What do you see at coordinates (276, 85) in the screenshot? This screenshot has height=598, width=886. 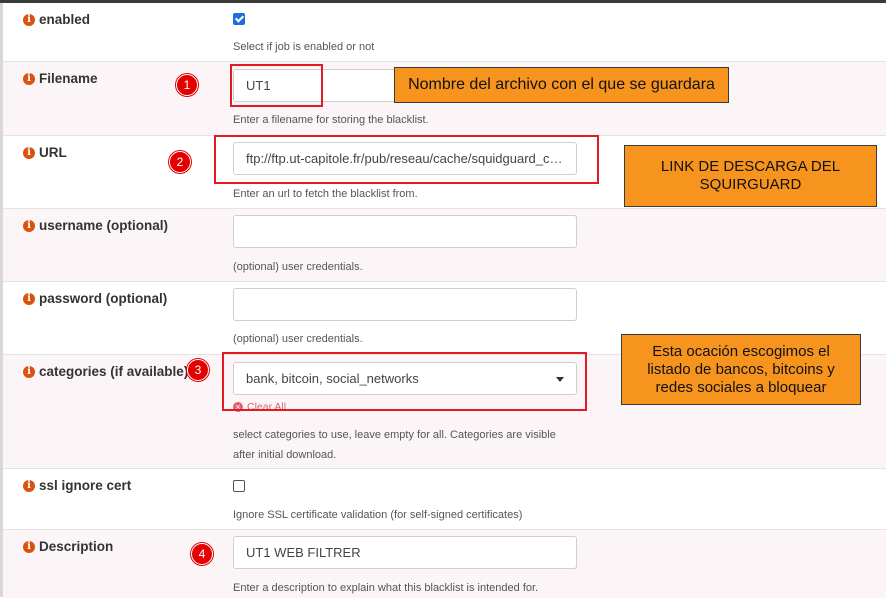 I see `highlight-filename` at bounding box center [276, 85].